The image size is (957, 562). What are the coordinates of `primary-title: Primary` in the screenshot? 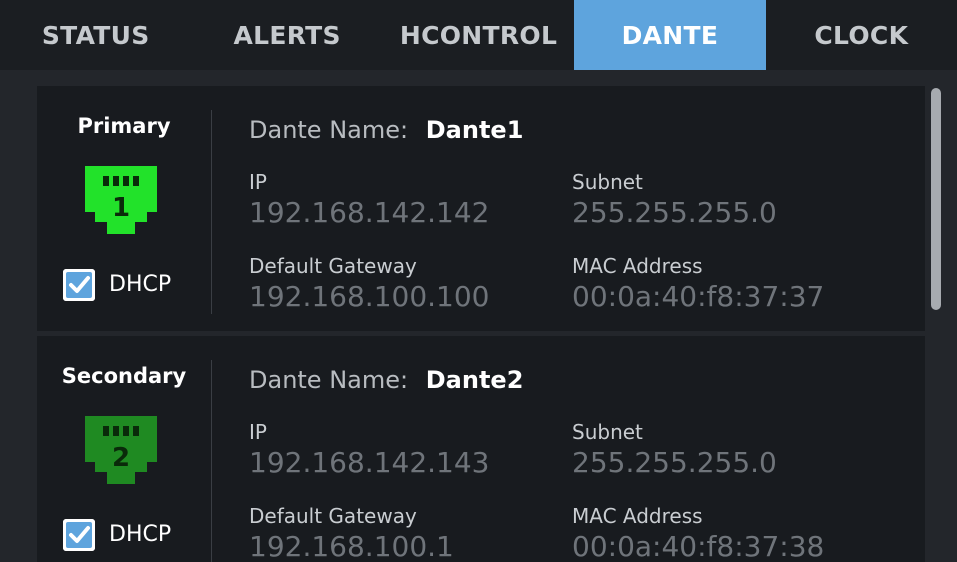 It's located at (124, 126).